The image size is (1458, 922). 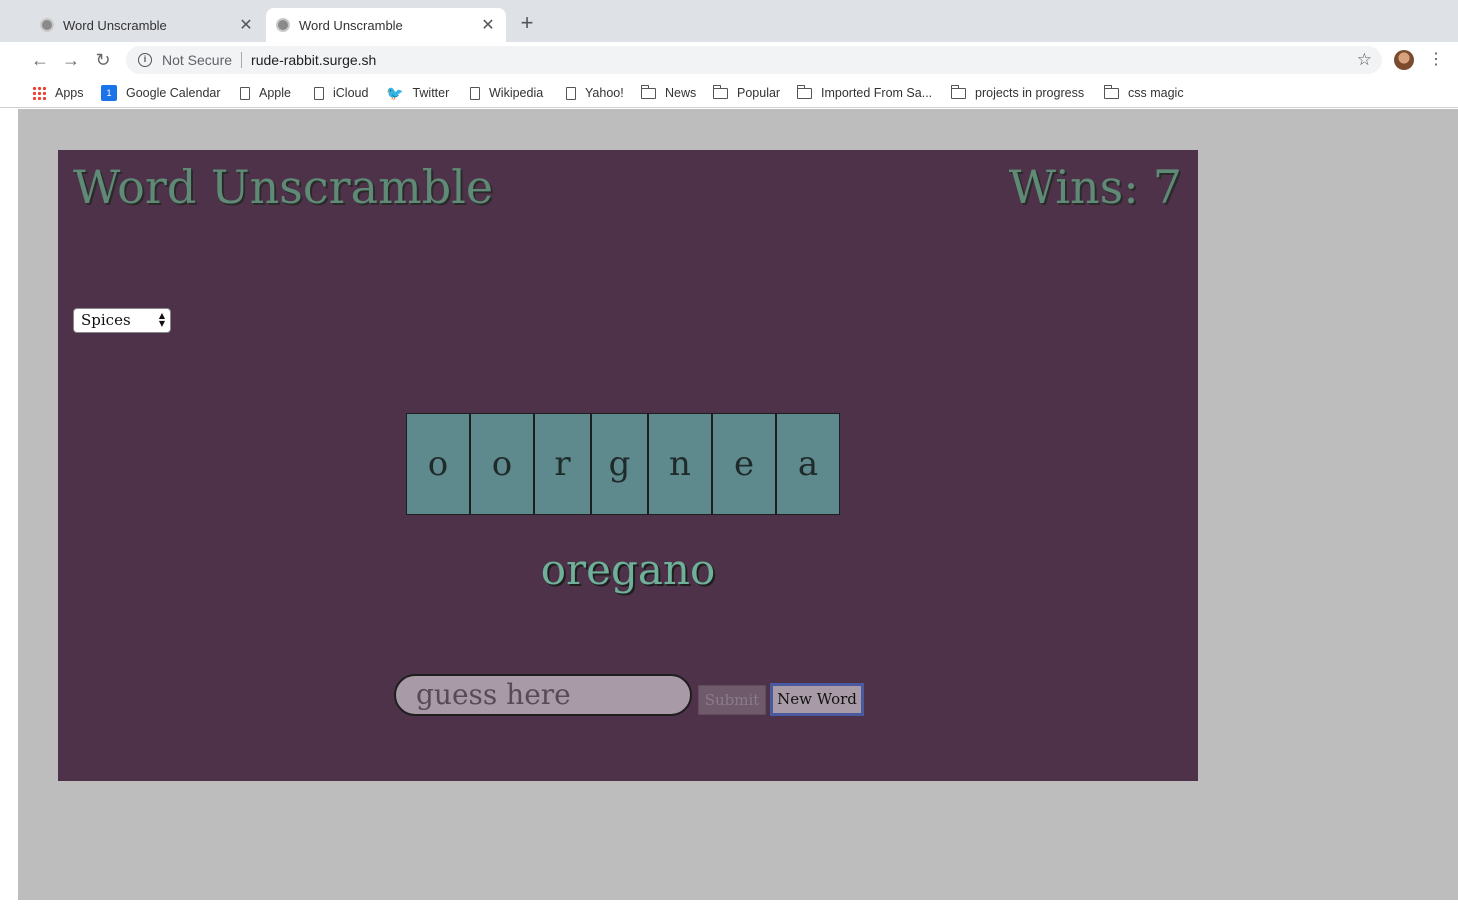 What do you see at coordinates (431, 93) in the screenshot?
I see `bookmark-label: Twitter` at bounding box center [431, 93].